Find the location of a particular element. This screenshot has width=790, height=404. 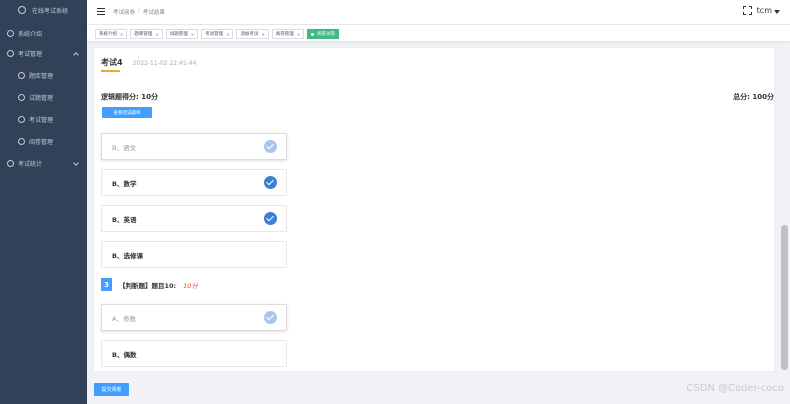

answer-option: B、语文 is located at coordinates (194, 146).